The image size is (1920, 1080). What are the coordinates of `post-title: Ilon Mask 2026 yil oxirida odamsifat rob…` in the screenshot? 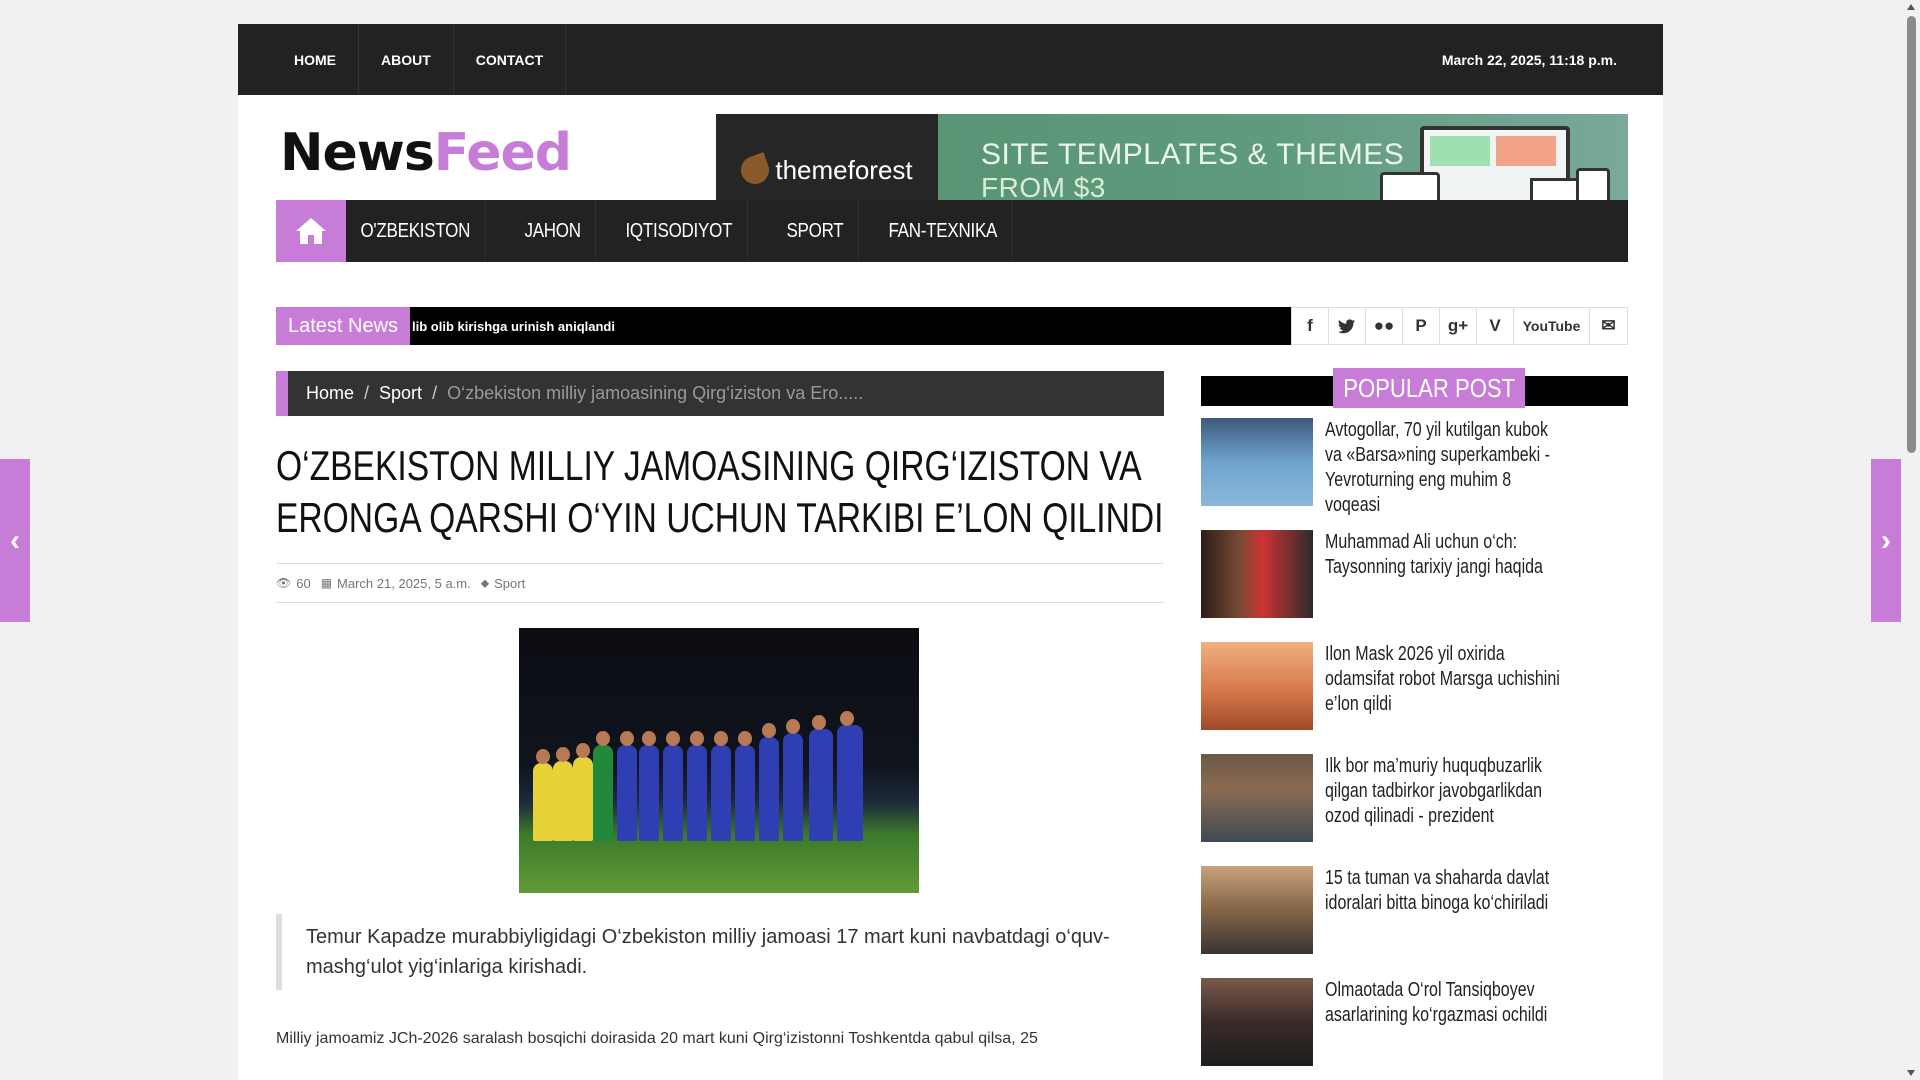 It's located at (1446, 686).